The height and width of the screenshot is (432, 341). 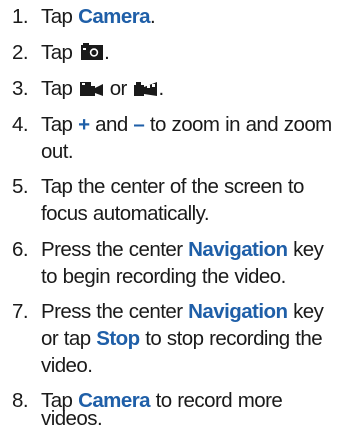 What do you see at coordinates (172, 186) in the screenshot?
I see `step-text: Tap the center of the screen to` at bounding box center [172, 186].